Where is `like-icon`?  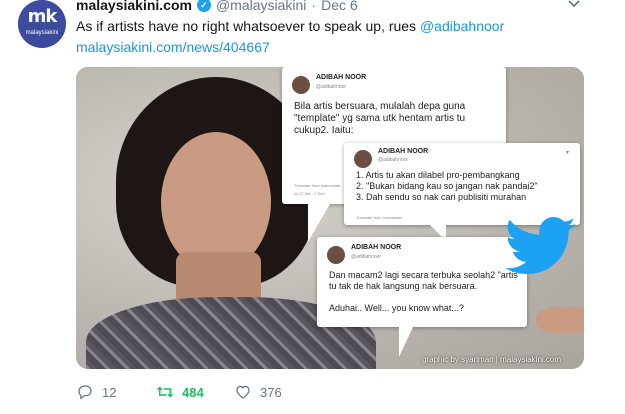 like-icon is located at coordinates (243, 392).